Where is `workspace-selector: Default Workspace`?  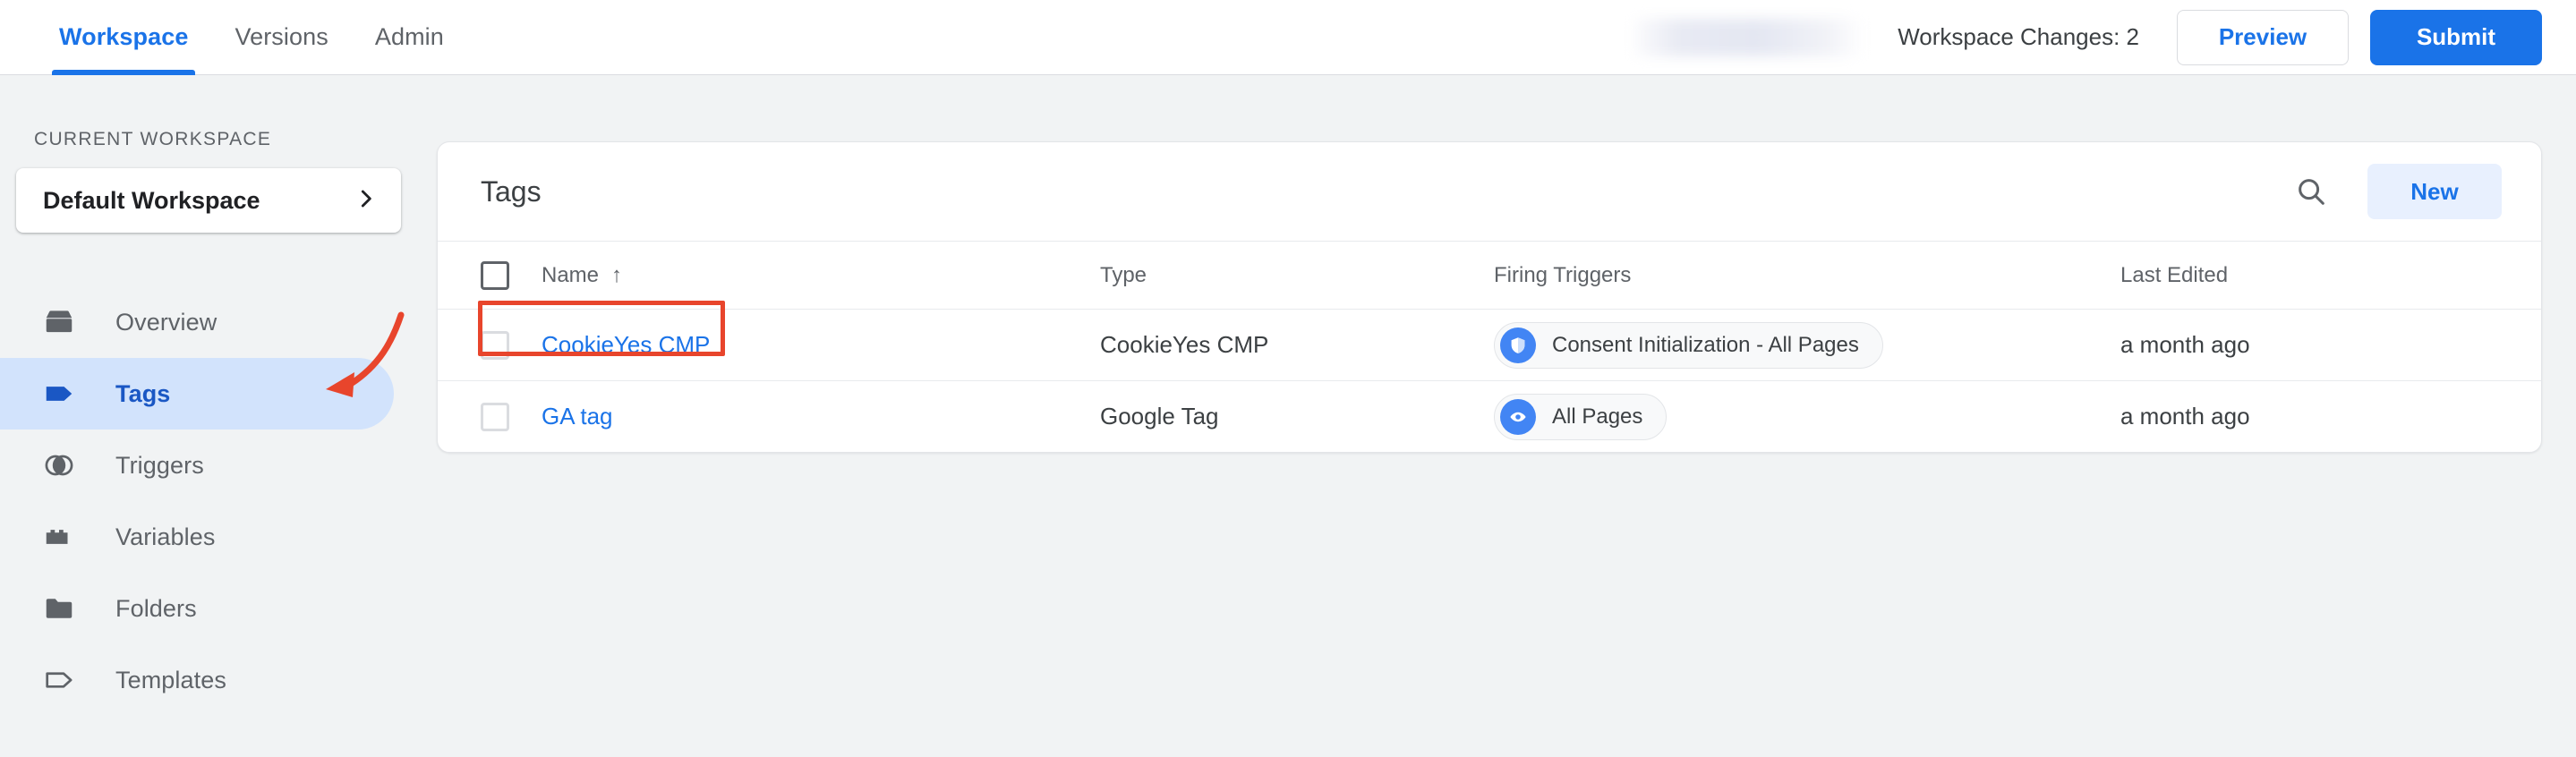
workspace-selector: Default Workspace is located at coordinates (208, 200).